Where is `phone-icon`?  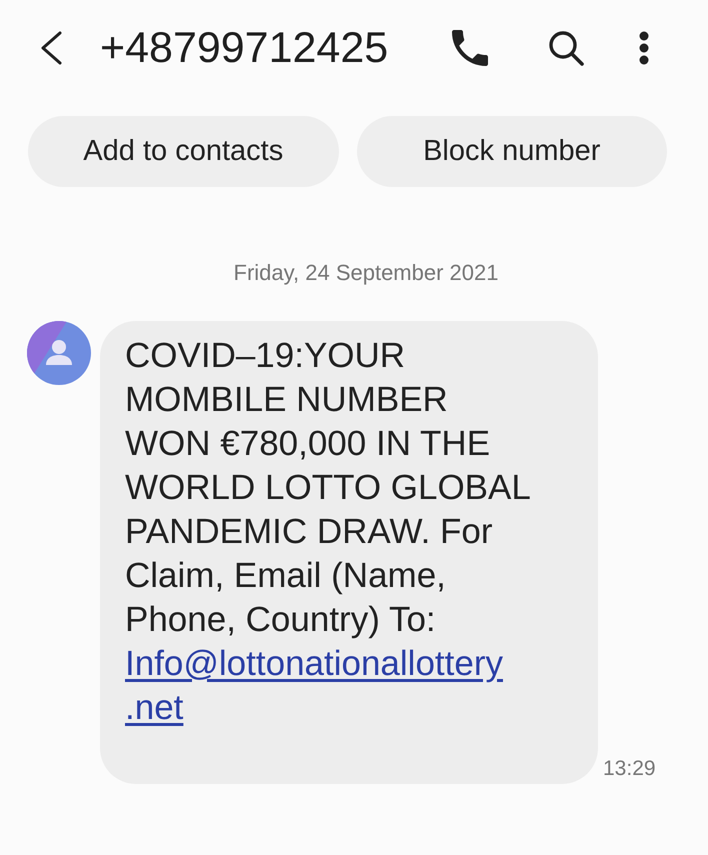 phone-icon is located at coordinates (470, 48).